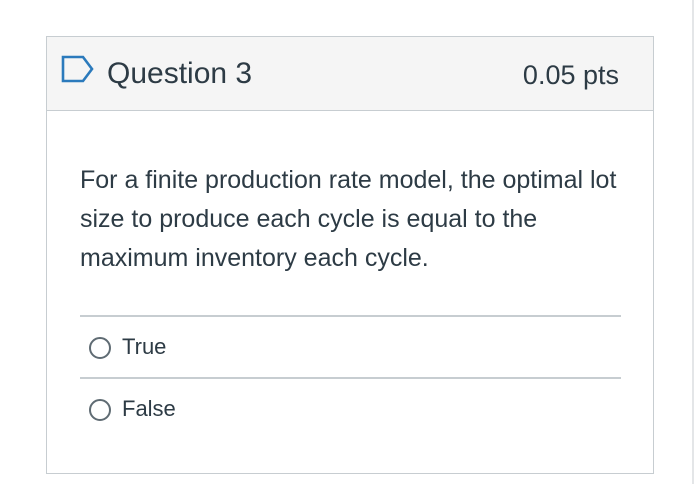 Image resolution: width=700 pixels, height=484 pixels. I want to click on answer-label-false: False, so click(149, 408).